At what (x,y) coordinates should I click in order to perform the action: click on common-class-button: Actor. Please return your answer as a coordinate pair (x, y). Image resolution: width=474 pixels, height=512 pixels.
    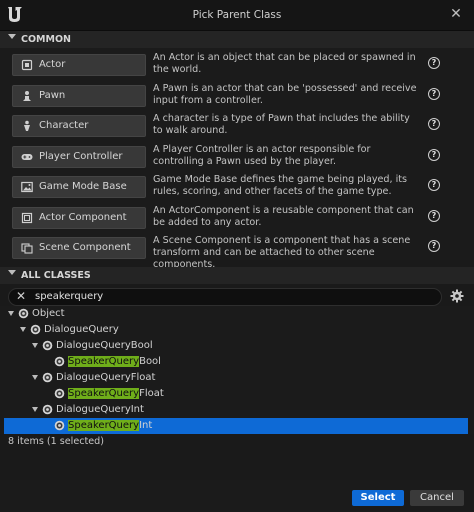
    Looking at the image, I should click on (79, 65).